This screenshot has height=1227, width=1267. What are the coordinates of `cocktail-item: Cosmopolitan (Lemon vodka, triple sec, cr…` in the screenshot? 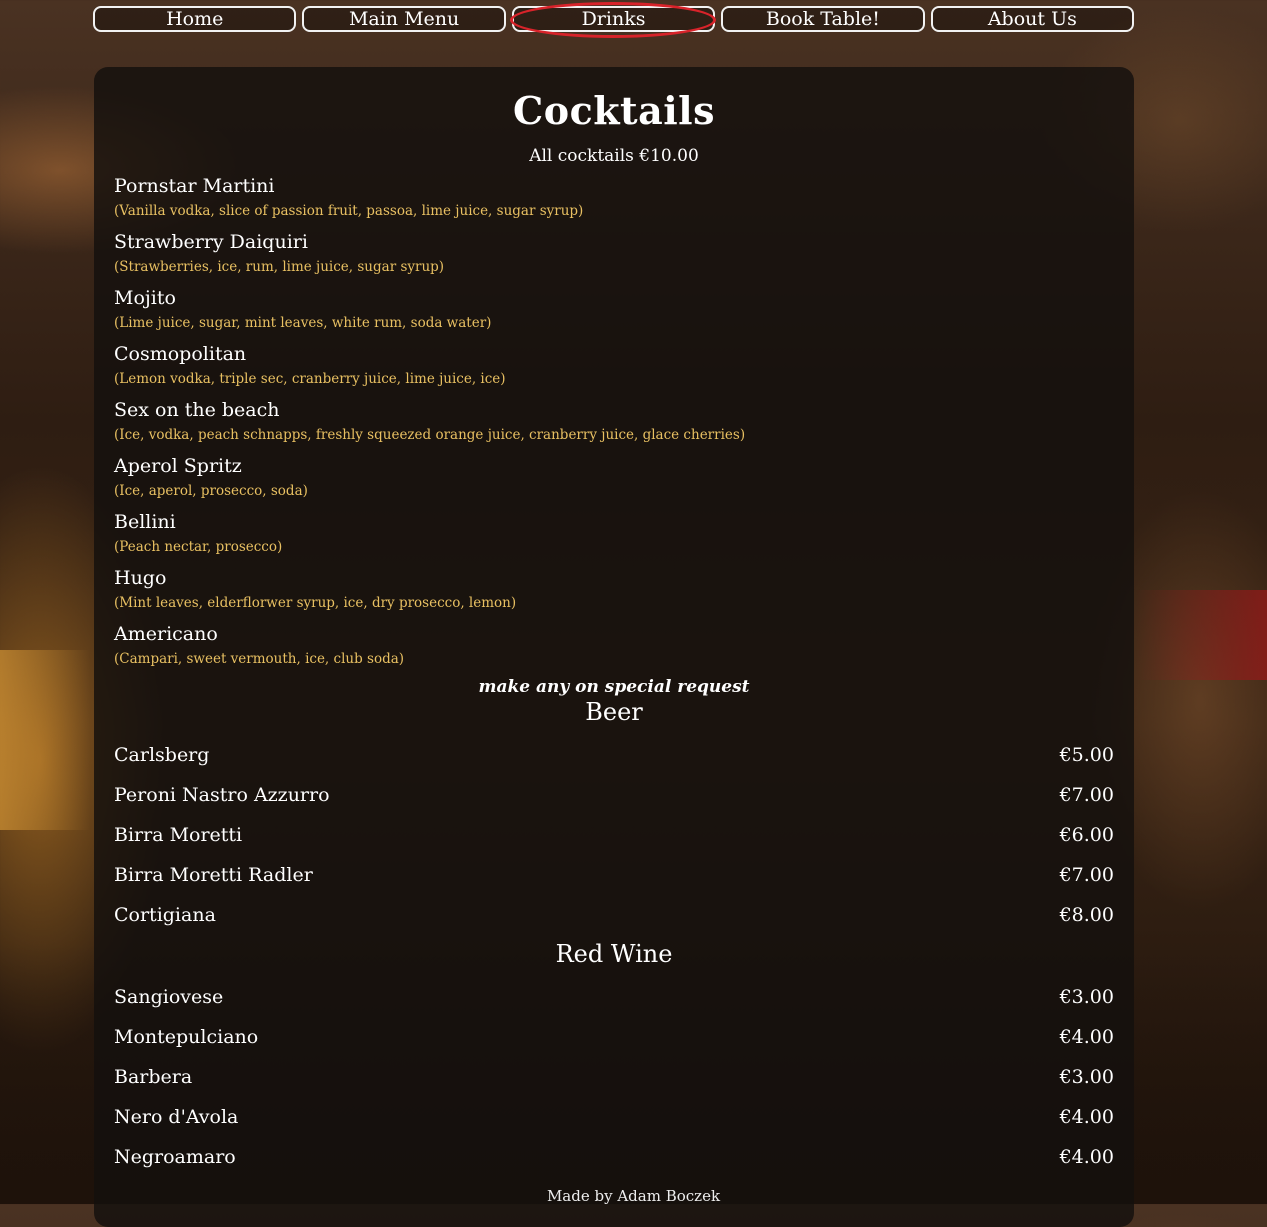 It's located at (614, 366).